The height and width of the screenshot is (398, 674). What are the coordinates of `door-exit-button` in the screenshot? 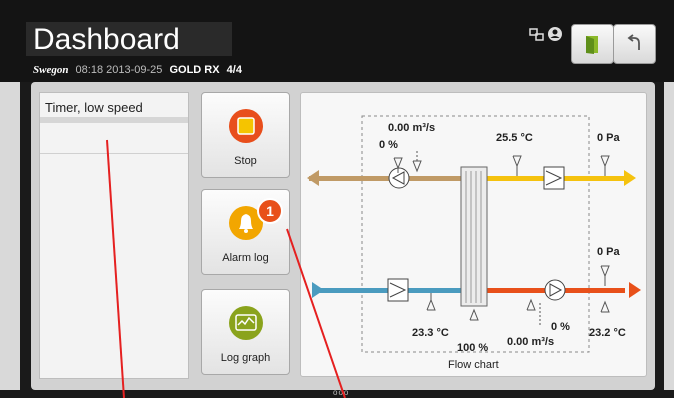 It's located at (592, 44).